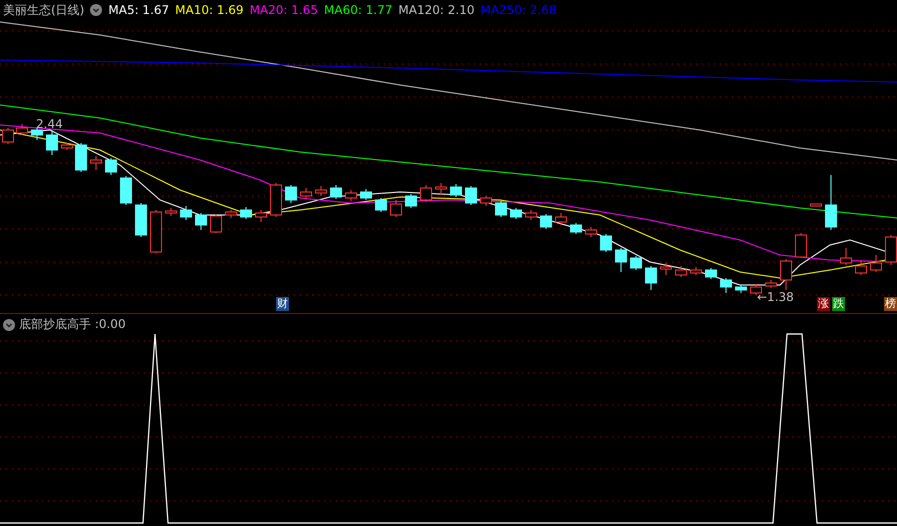  What do you see at coordinates (890, 304) in the screenshot?
I see `event-badge: 榜` at bounding box center [890, 304].